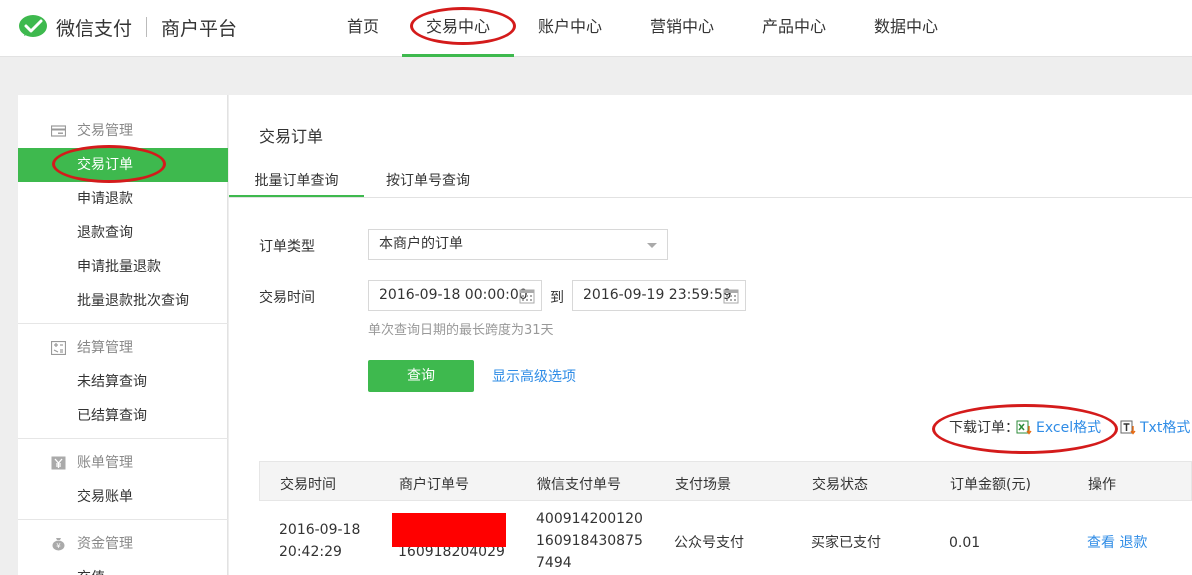  I want to click on refund-order-link: 退款, so click(1133, 543).